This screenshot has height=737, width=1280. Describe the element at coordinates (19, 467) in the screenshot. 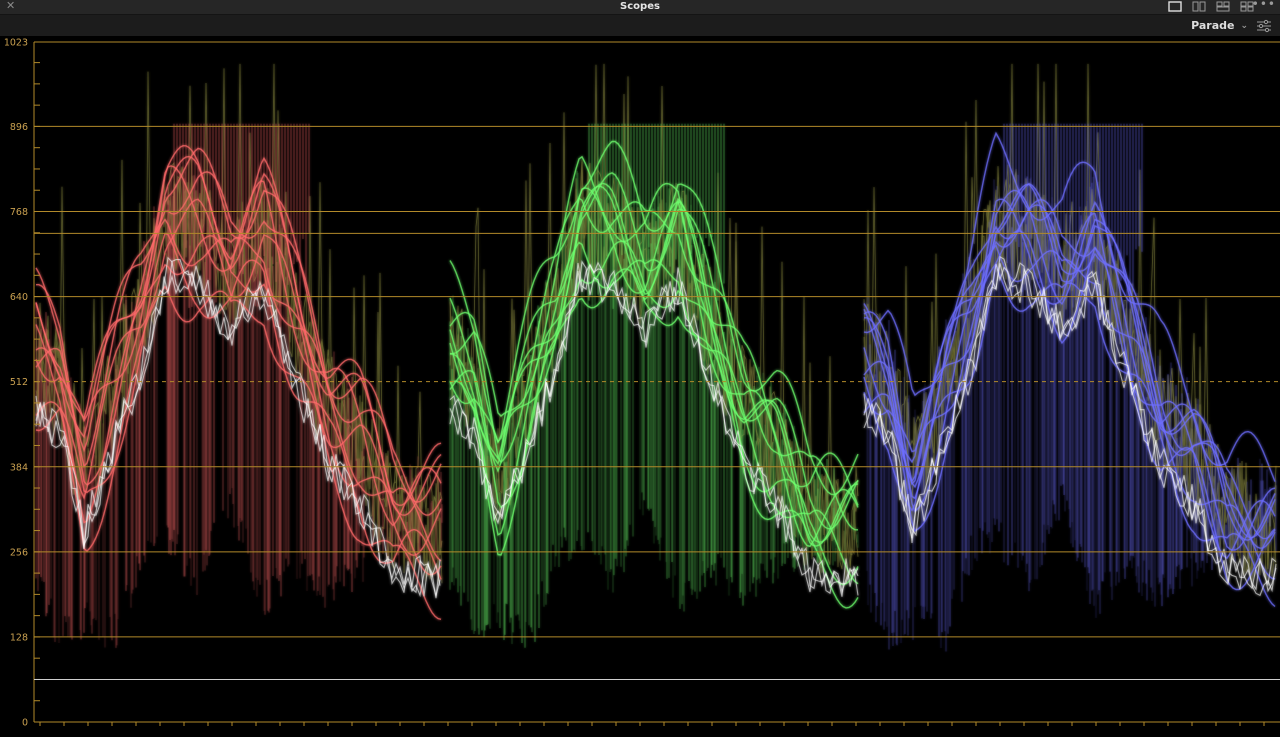

I see `scale-label-384: 384` at that location.